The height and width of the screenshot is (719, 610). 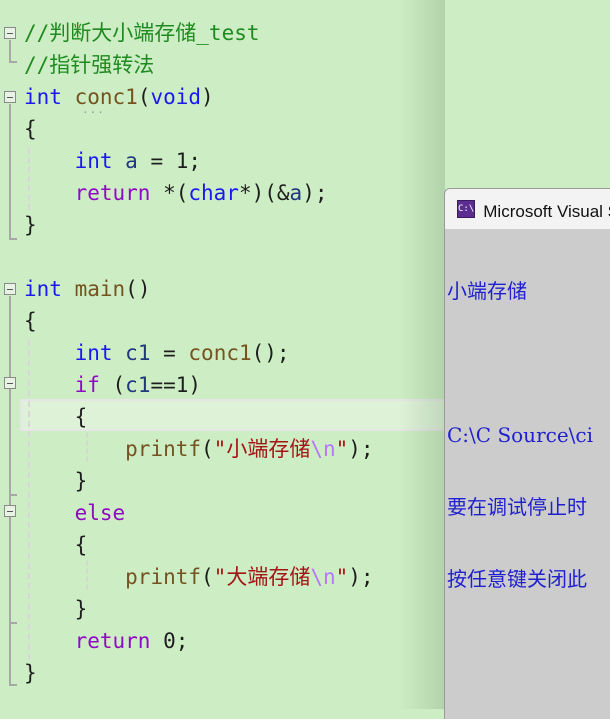 What do you see at coordinates (487, 291) in the screenshot?
I see `console-line: 小端存储` at bounding box center [487, 291].